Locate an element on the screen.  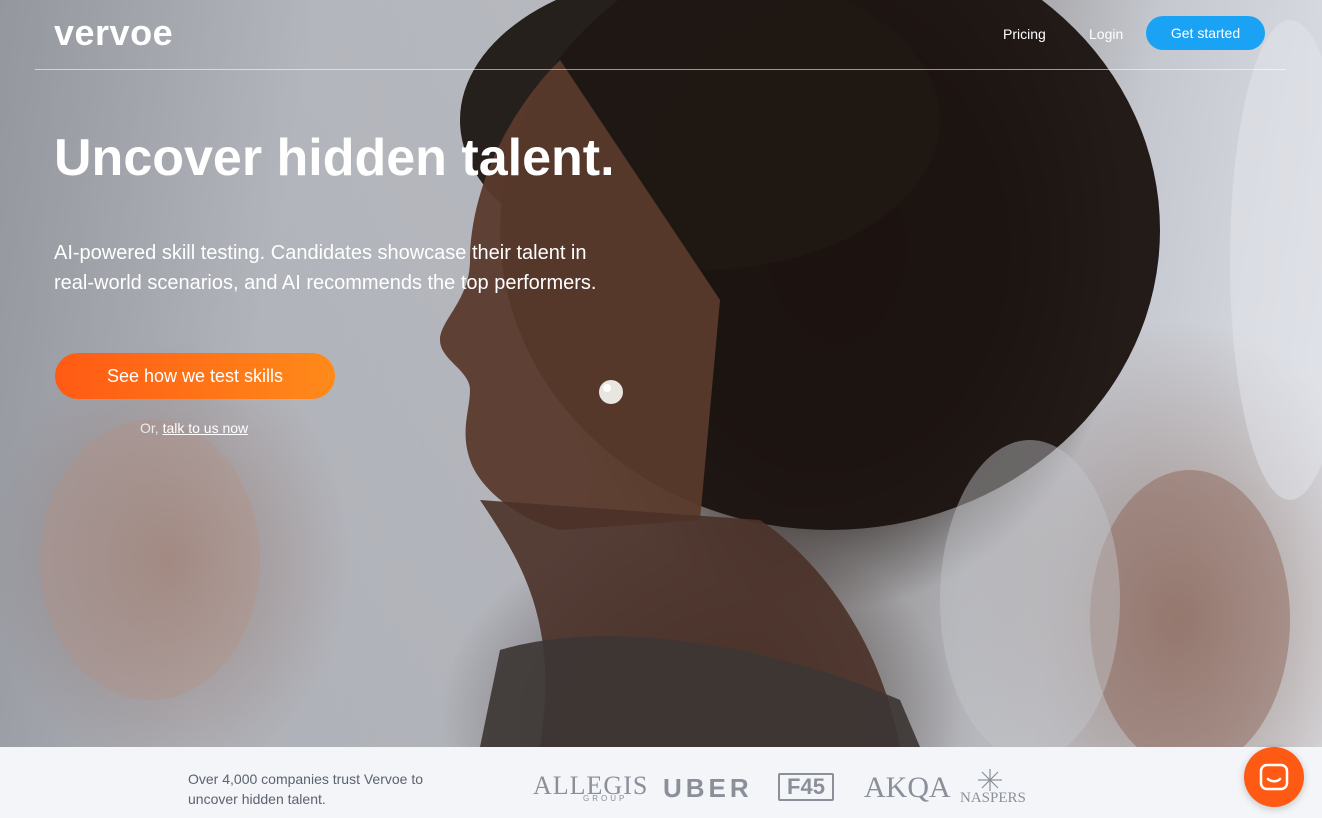
naspers-burst-icon is located at coordinates (990, 780).